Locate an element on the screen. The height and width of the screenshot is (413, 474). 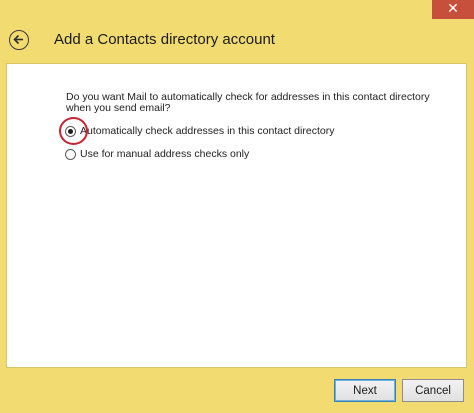
cancel-button: Cancel is located at coordinates (433, 390).